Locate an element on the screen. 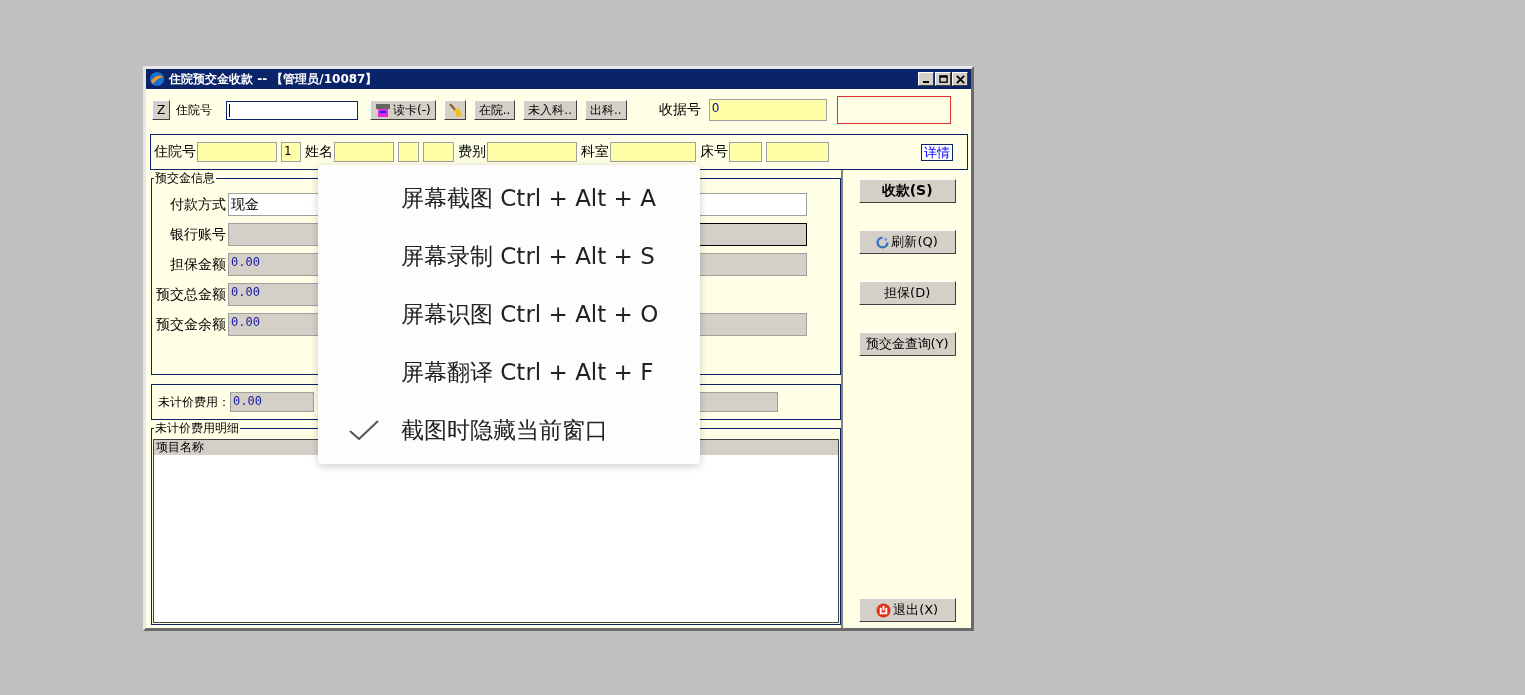  group-title: 未计价费用明细 is located at coordinates (197, 428).